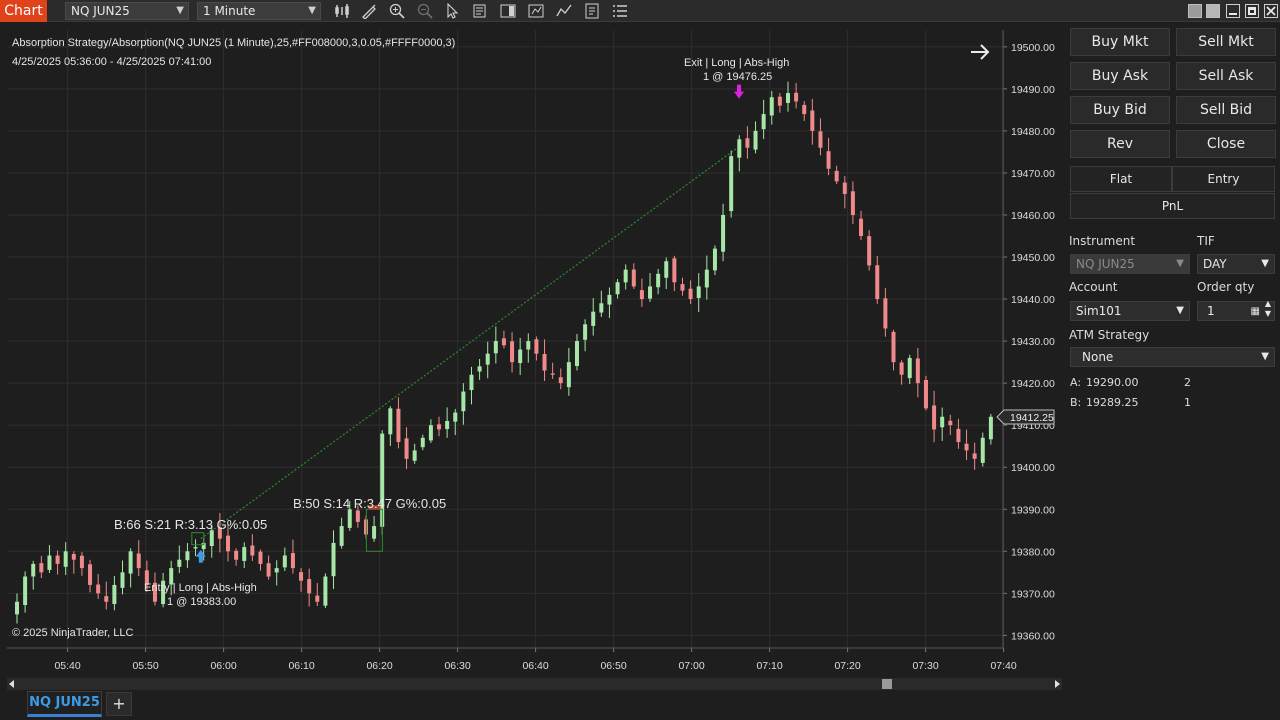 Image resolution: width=1280 pixels, height=720 pixels. What do you see at coordinates (1226, 110) in the screenshot?
I see `sell-bid-button: Sell Bid` at bounding box center [1226, 110].